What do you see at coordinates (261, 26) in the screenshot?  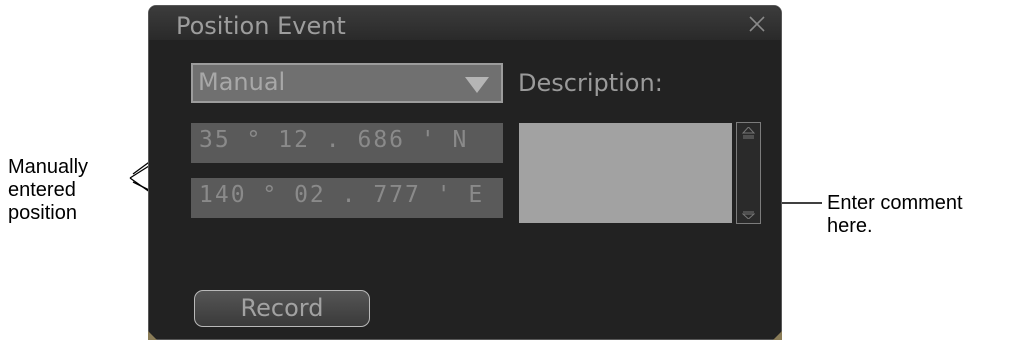 I see `dialog-title: Position Event` at bounding box center [261, 26].